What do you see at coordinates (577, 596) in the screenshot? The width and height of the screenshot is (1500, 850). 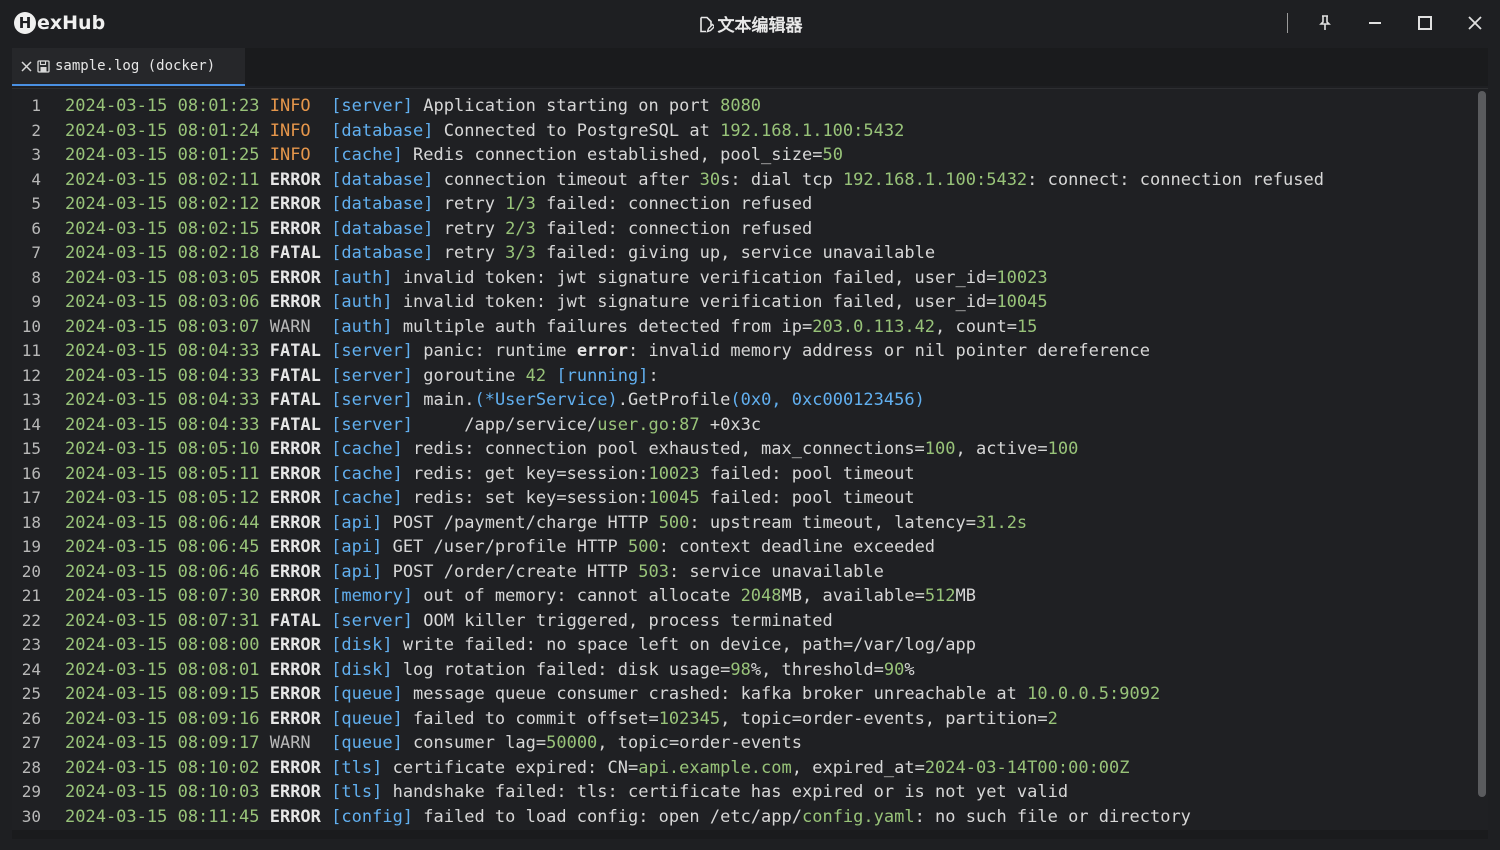 I see `log-segment-msg: out of memory: cannot allocate` at bounding box center [577, 596].